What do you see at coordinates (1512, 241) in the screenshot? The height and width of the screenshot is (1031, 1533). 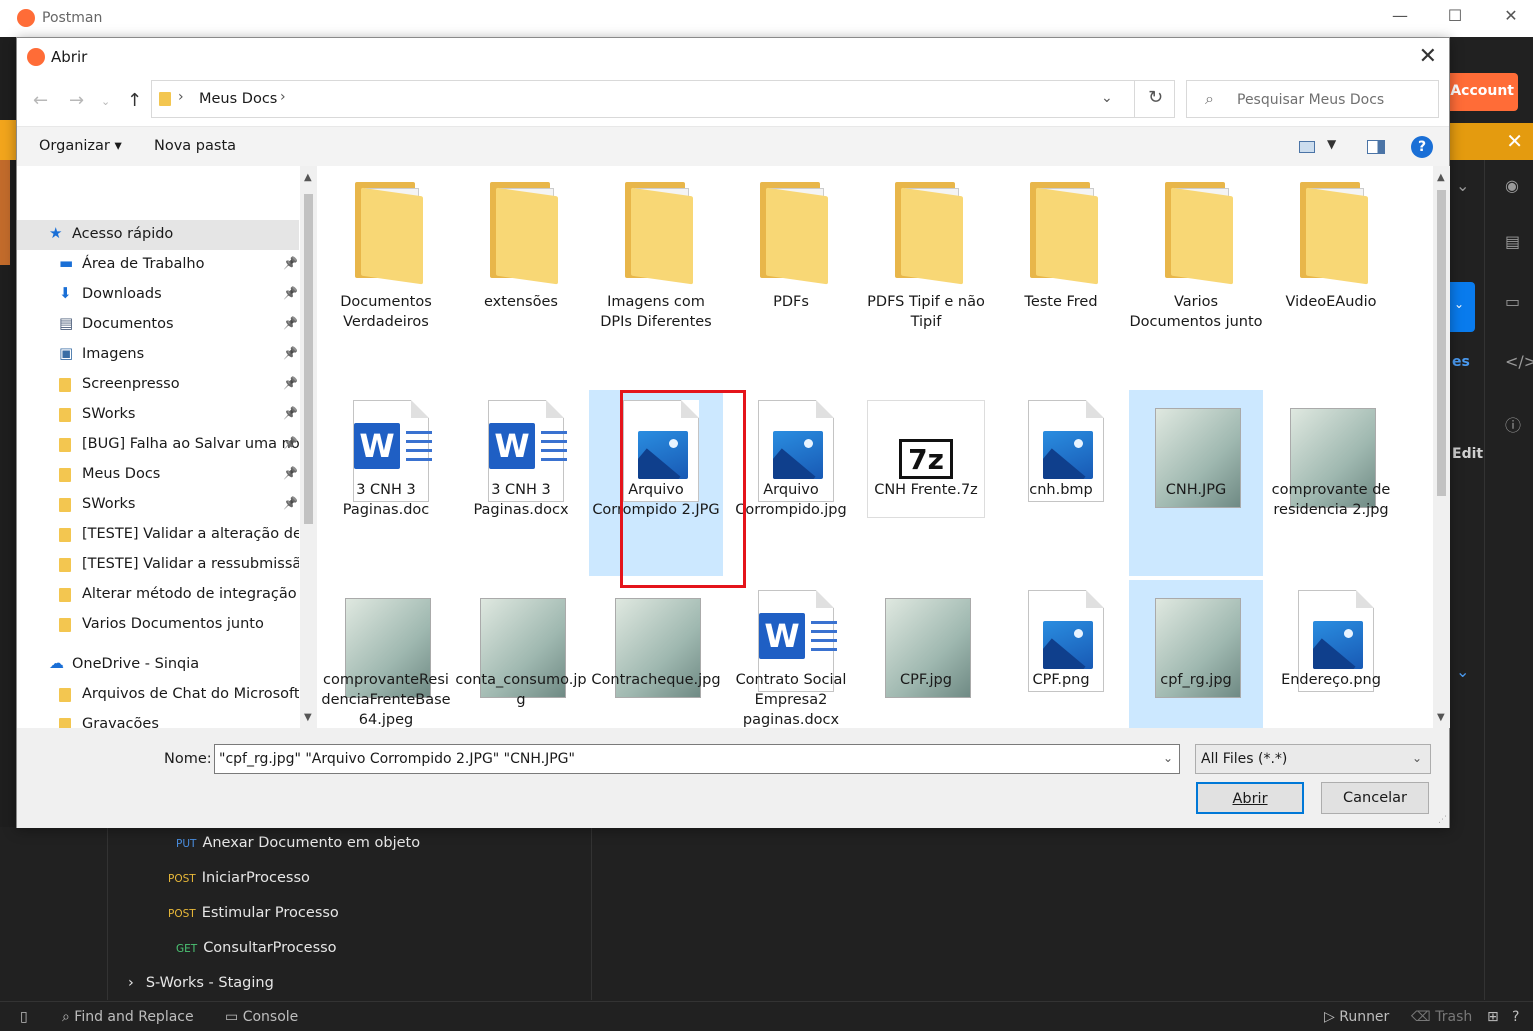 I see `documentation-icon: ▤` at bounding box center [1512, 241].